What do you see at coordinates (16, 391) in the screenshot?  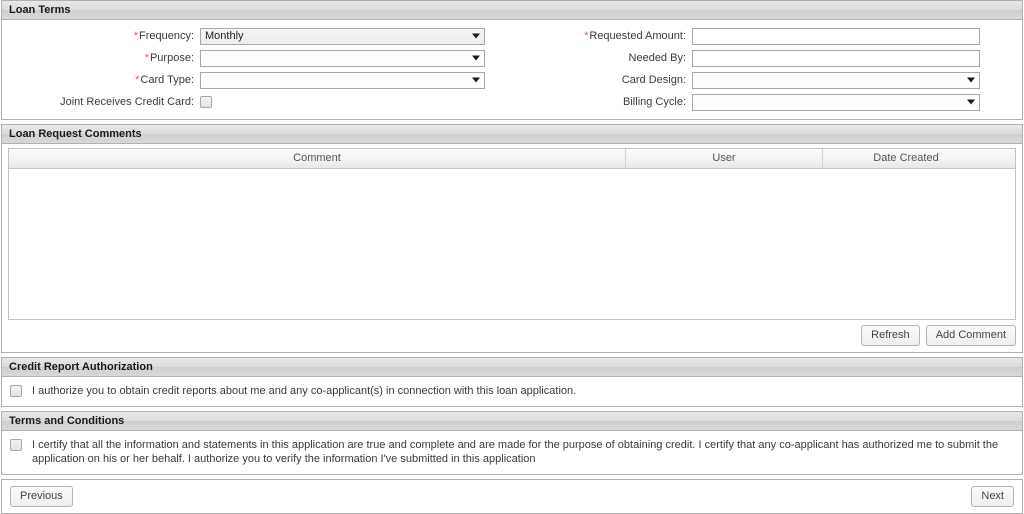 I see `credit-authorization-checkbox` at bounding box center [16, 391].